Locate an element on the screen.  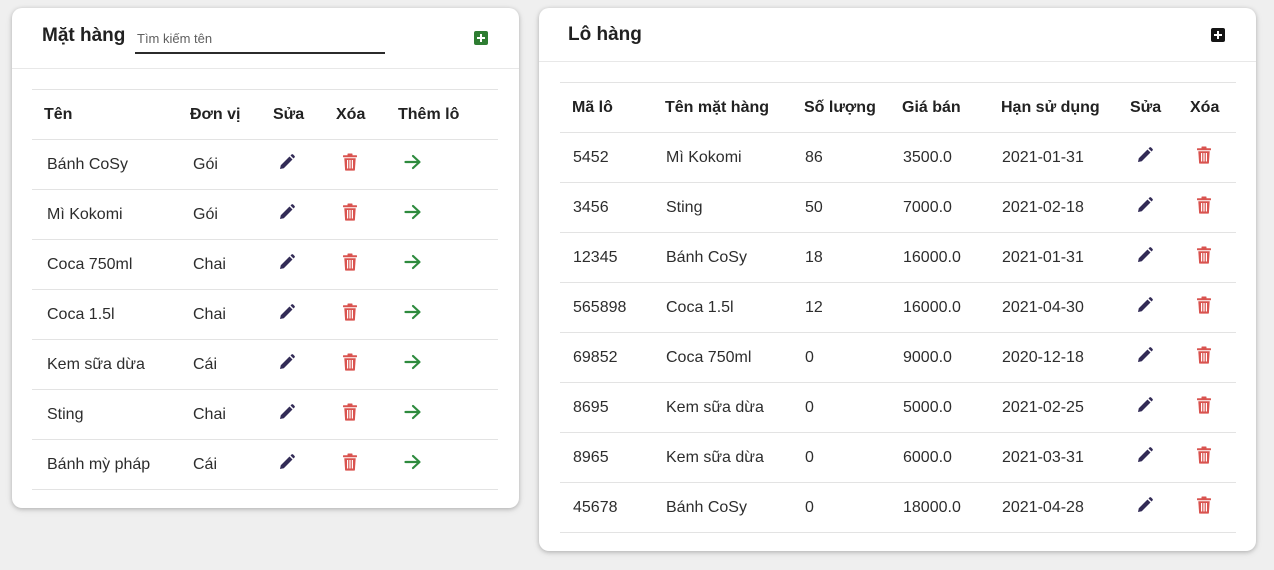
arrow-right-icon is located at coordinates (412, 212).